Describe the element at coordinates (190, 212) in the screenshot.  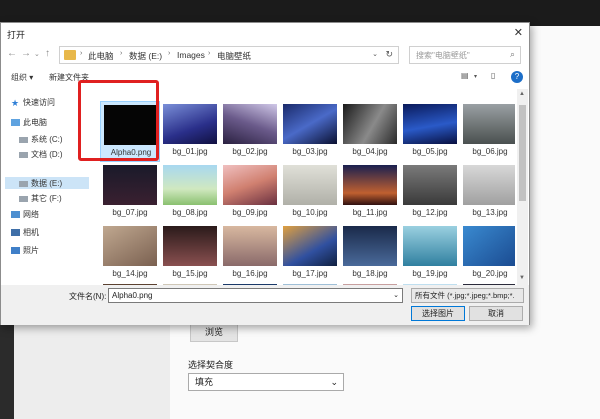
I see `file-name: bg_08.jpg` at that location.